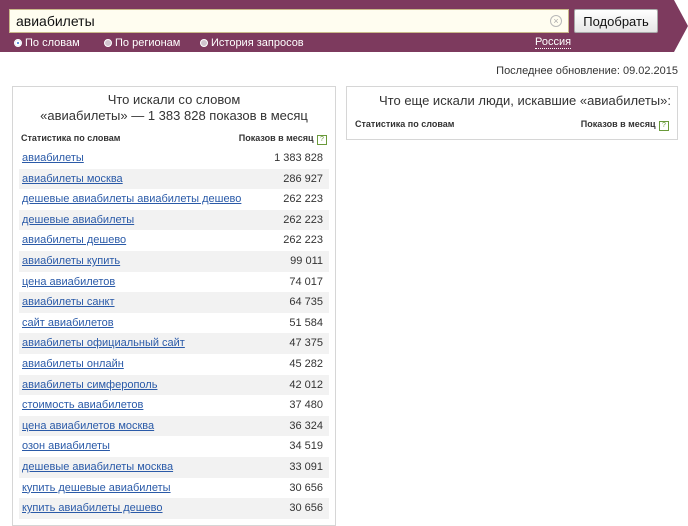 This screenshot has width=688, height=526. What do you see at coordinates (53, 158) in the screenshot?
I see `keyword-link: авиабилеты` at bounding box center [53, 158].